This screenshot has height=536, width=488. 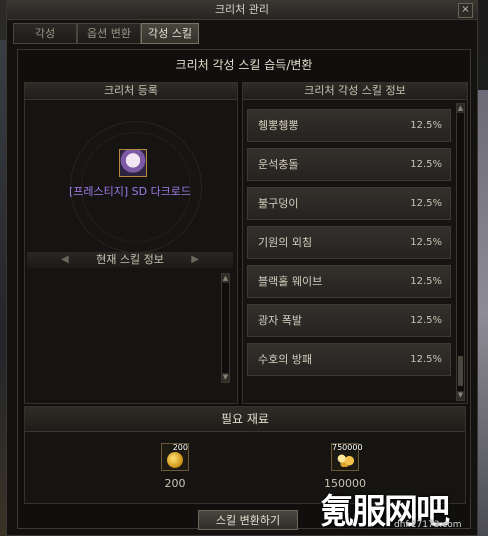 What do you see at coordinates (175, 483) in the screenshot?
I see `coin-count: 200` at bounding box center [175, 483].